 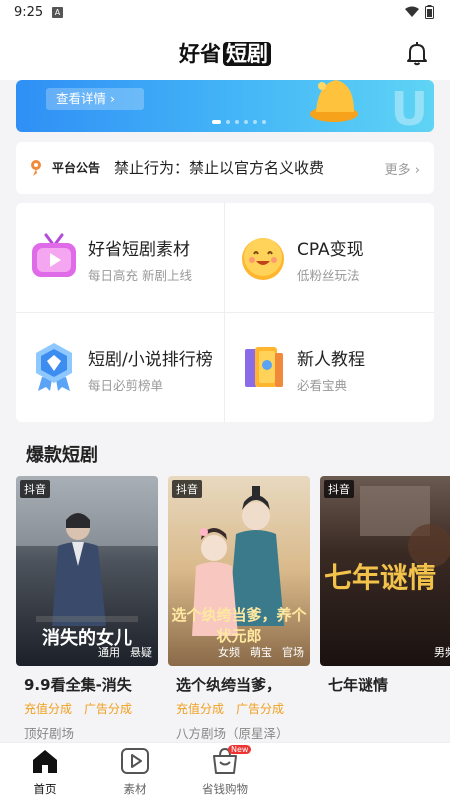 What do you see at coordinates (225, 106) in the screenshot?
I see `promo-banner: 查看详情 › U` at bounding box center [225, 106].